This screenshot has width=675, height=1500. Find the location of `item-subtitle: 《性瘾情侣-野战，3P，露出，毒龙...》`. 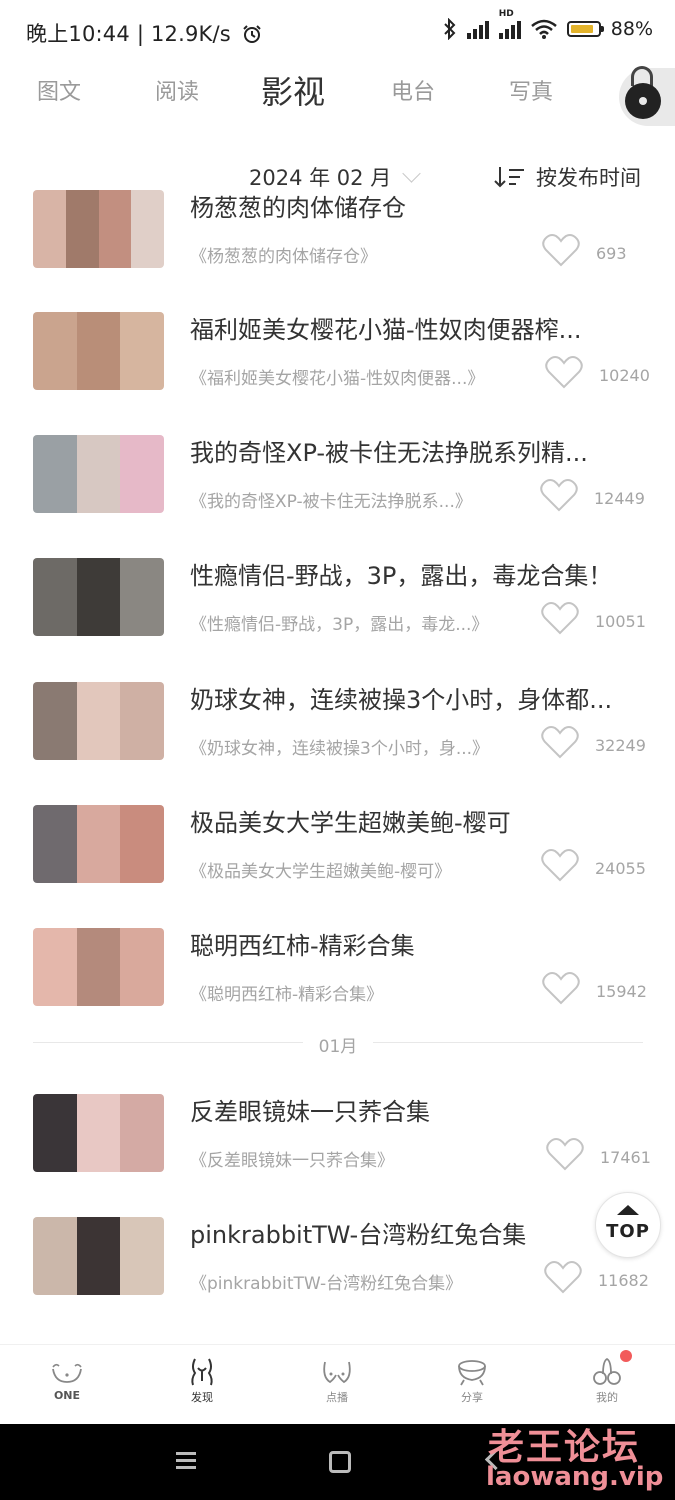

item-subtitle: 《性瘾情侣-野战，3P，露出，毒龙...》 is located at coordinates (339, 625).